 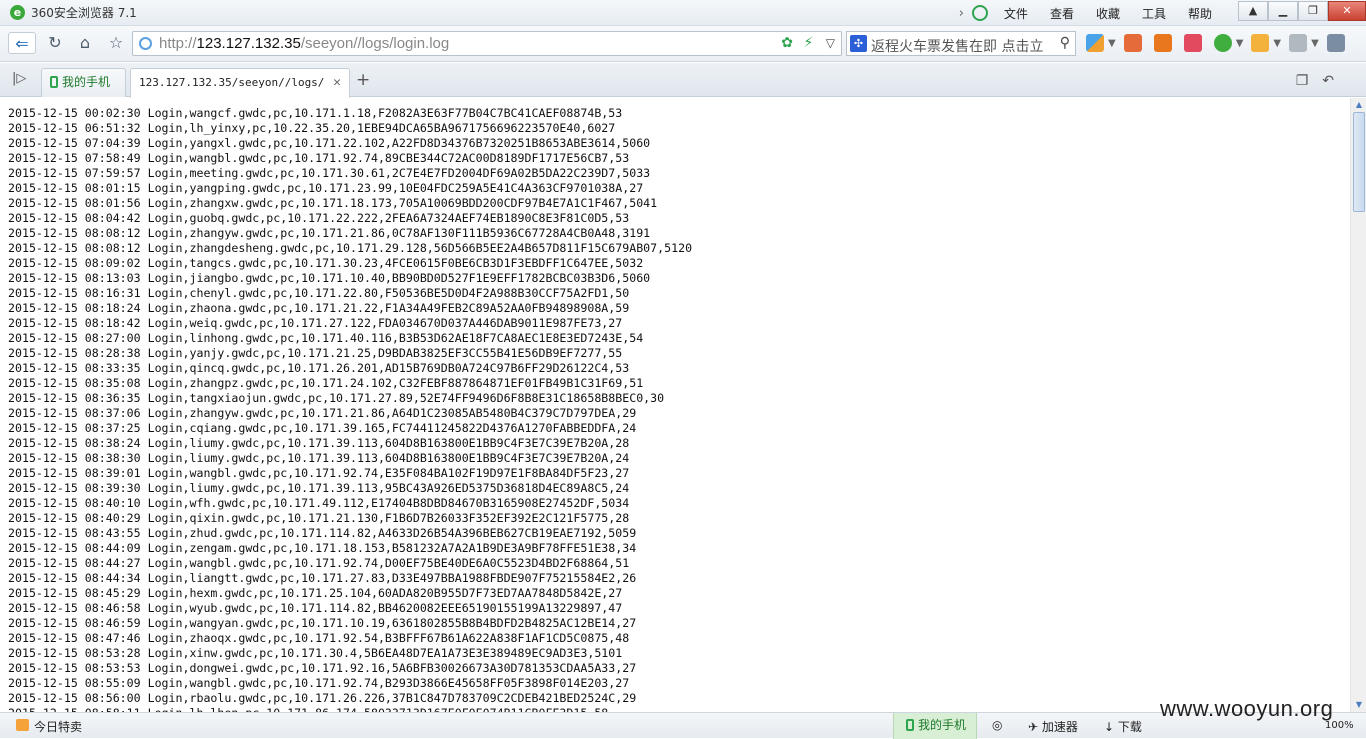 What do you see at coordinates (55, 43) in the screenshot?
I see `refresh-button: ↻` at bounding box center [55, 43].